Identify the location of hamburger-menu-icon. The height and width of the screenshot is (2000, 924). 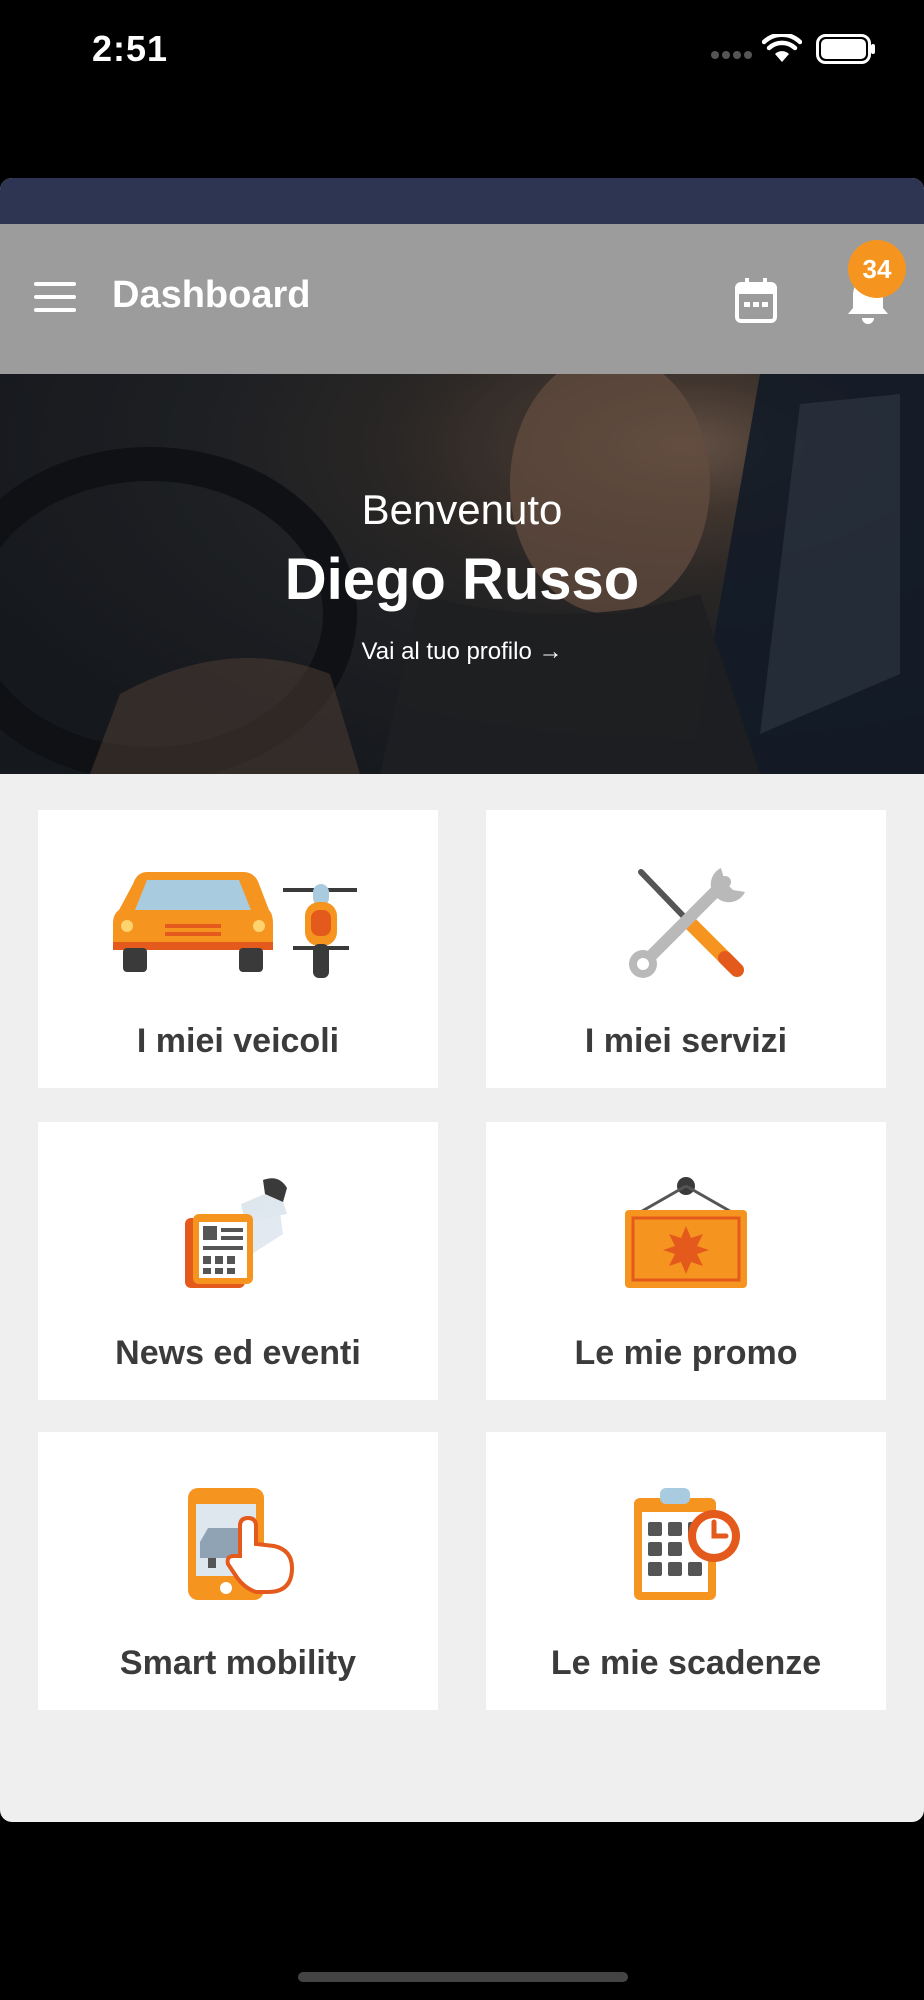
(55, 298).